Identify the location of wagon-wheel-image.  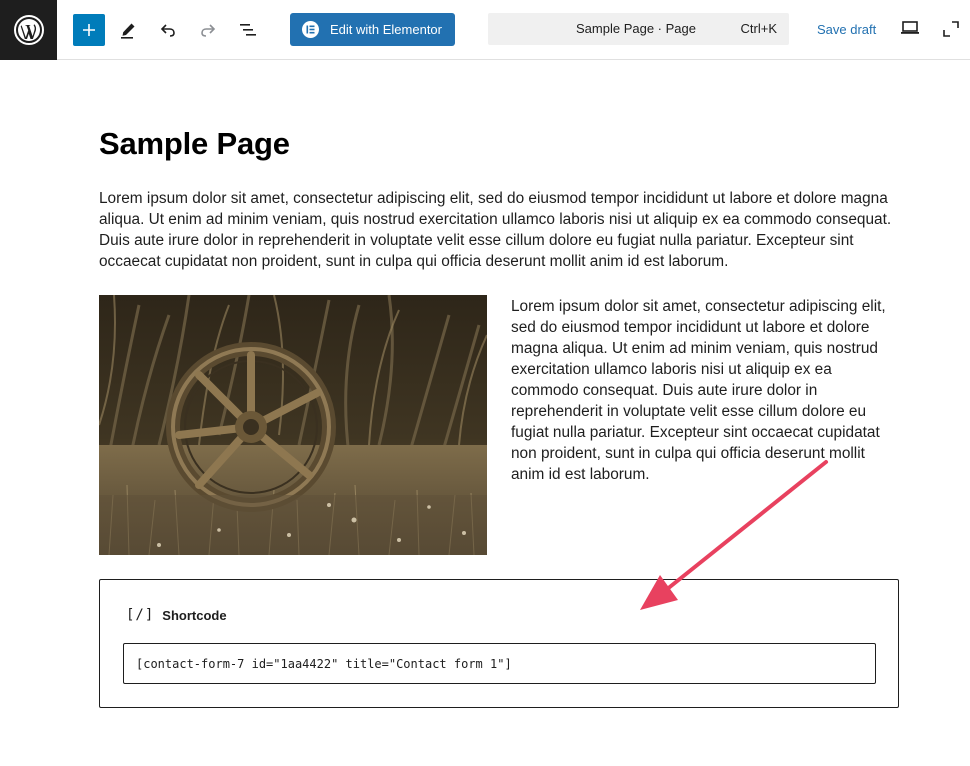
(293, 425).